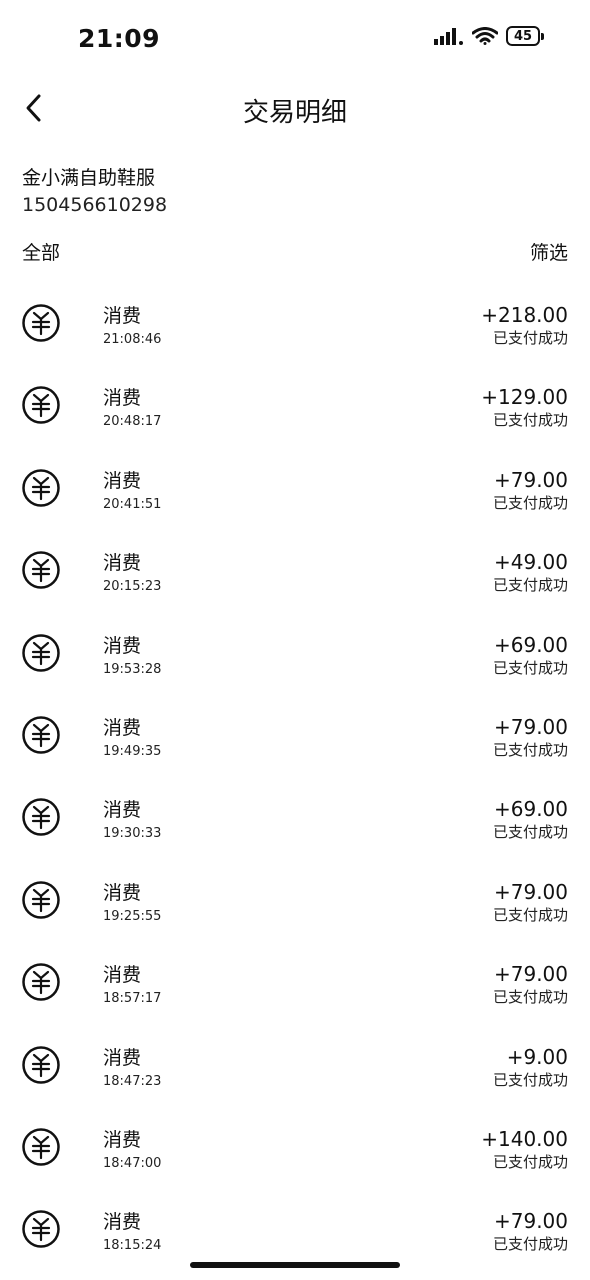 Image resolution: width=590 pixels, height=1280 pixels. Describe the element at coordinates (119, 38) in the screenshot. I see `status-time: 21:09` at that location.